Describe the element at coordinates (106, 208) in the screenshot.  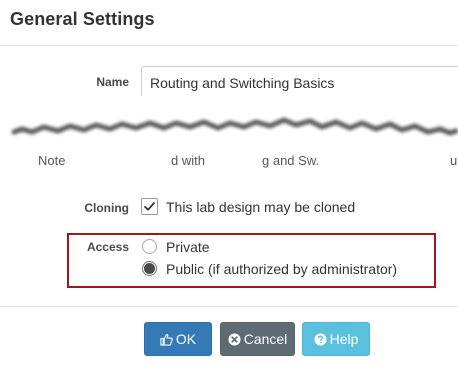
I see `cloning-label: Cloning` at that location.